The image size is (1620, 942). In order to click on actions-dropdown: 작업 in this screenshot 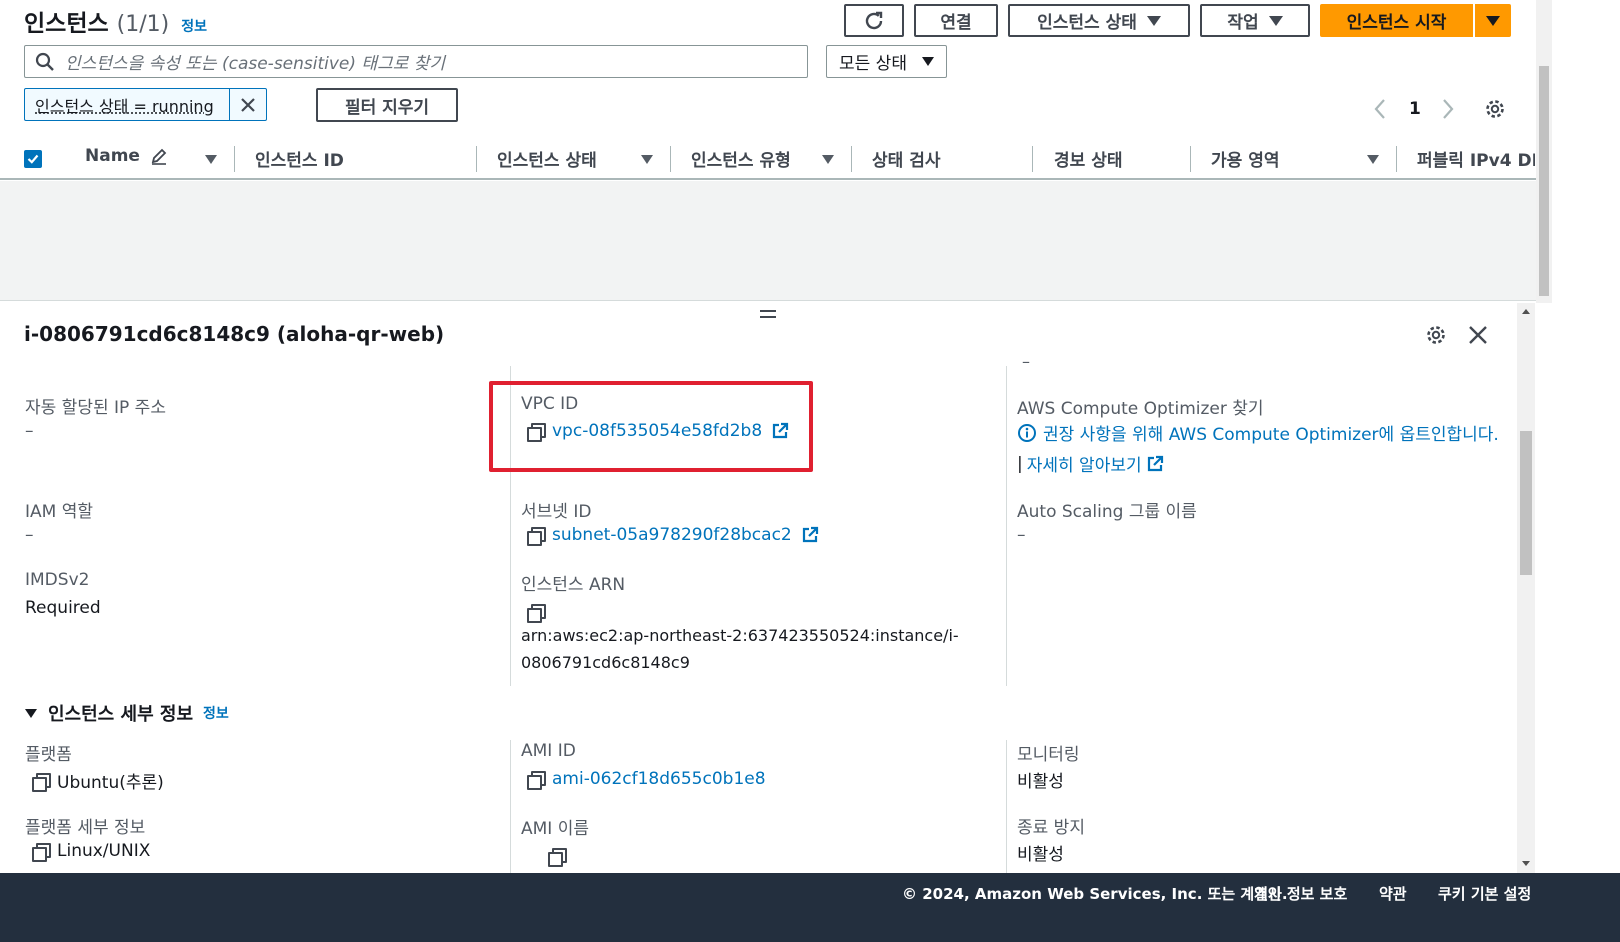, I will do `click(1255, 20)`.